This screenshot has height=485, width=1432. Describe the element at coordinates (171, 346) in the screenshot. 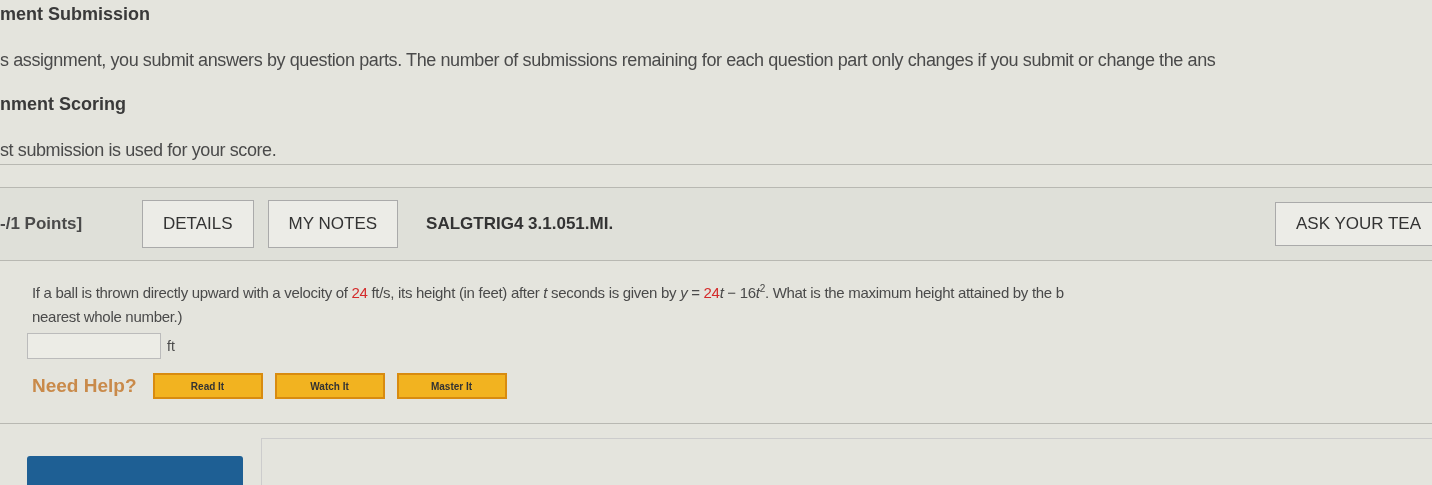

I see `unit-label: ft` at that location.